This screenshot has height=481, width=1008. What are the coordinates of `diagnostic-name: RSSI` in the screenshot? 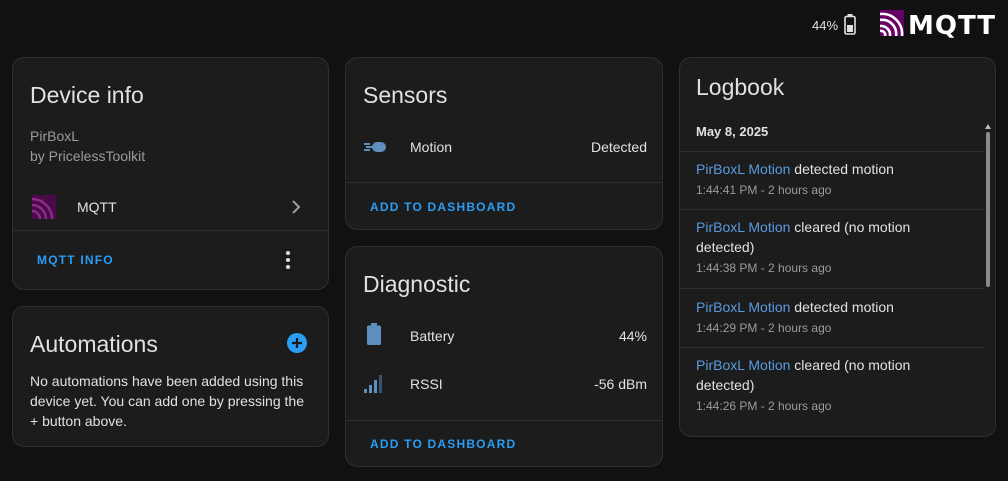 It's located at (426, 384).